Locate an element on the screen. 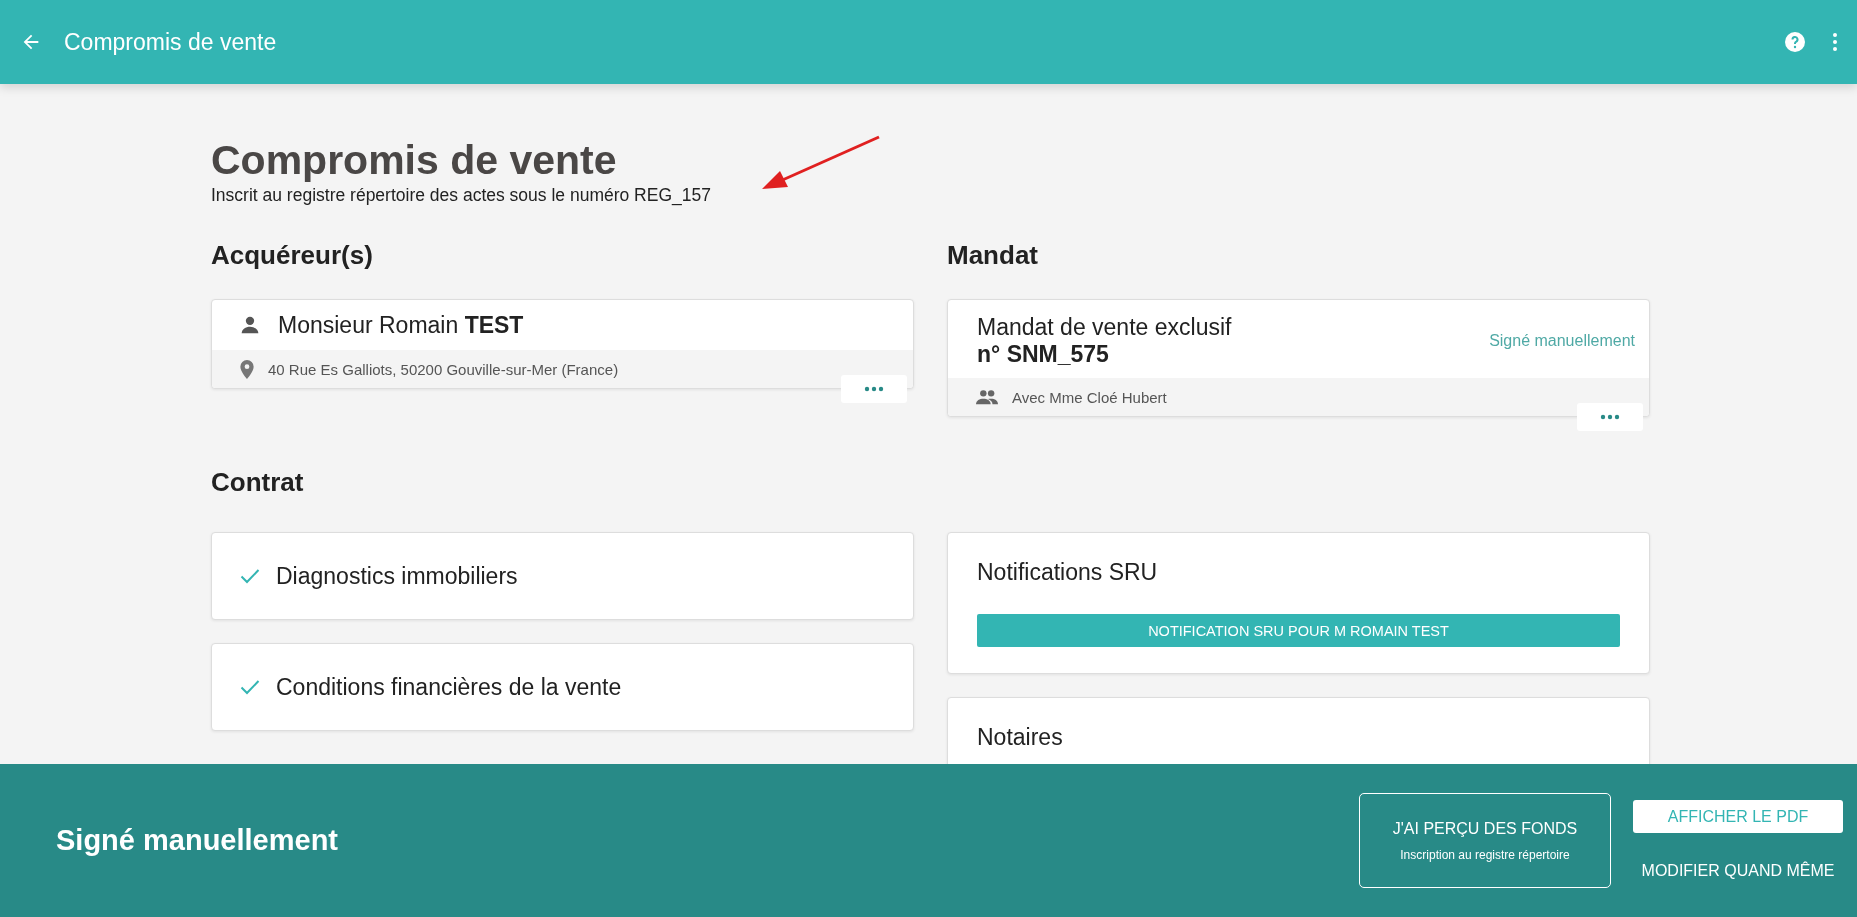  signature-status: Signé manuellement is located at coordinates (197, 840).